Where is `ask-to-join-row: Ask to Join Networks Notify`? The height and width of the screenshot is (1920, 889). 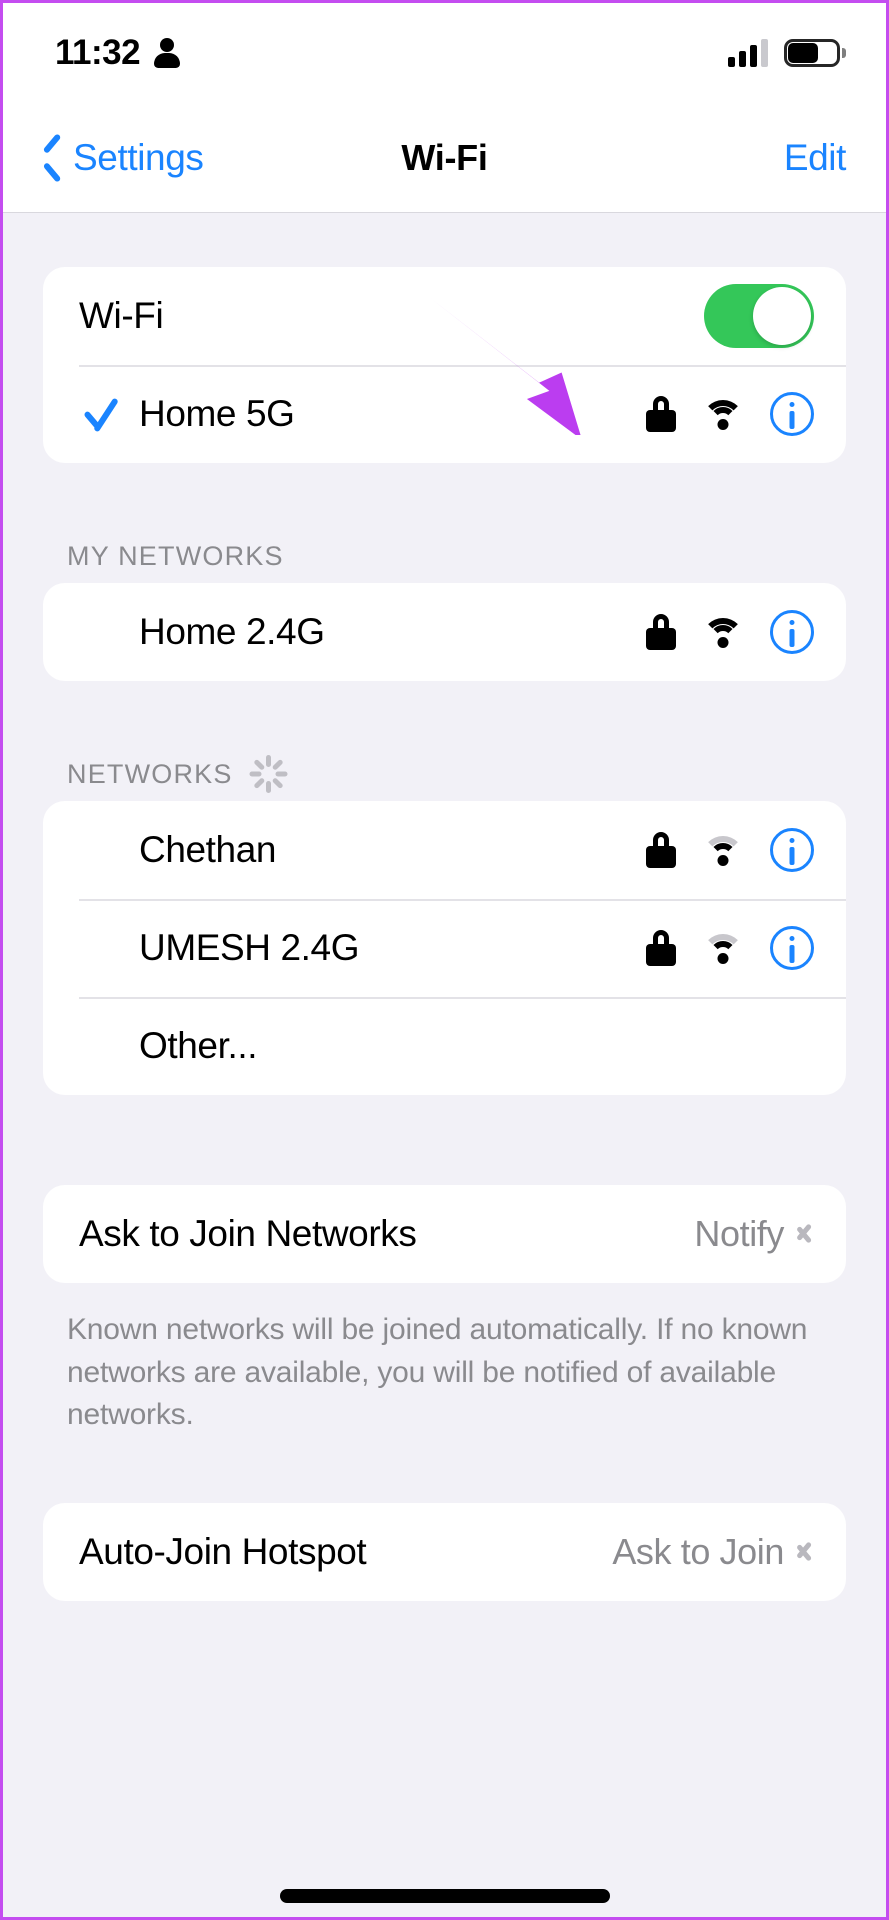 ask-to-join-row: Ask to Join Networks Notify is located at coordinates (444, 1234).